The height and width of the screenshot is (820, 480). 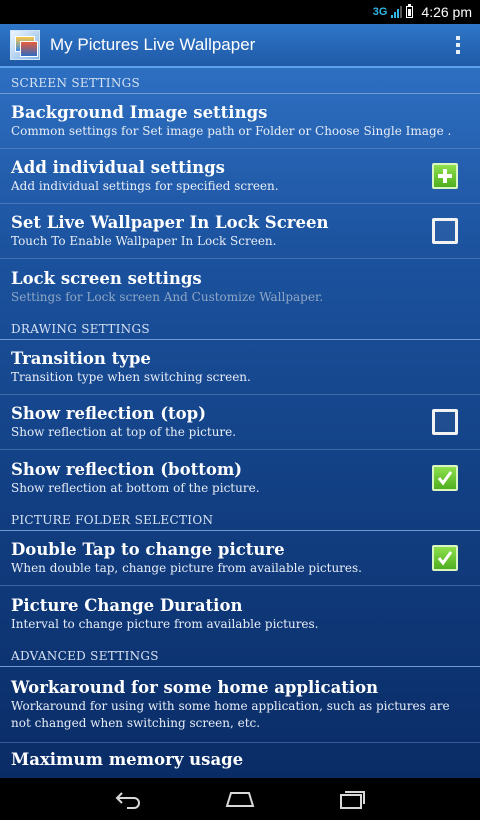 What do you see at coordinates (81, 358) in the screenshot?
I see `pref-title: Transition type` at bounding box center [81, 358].